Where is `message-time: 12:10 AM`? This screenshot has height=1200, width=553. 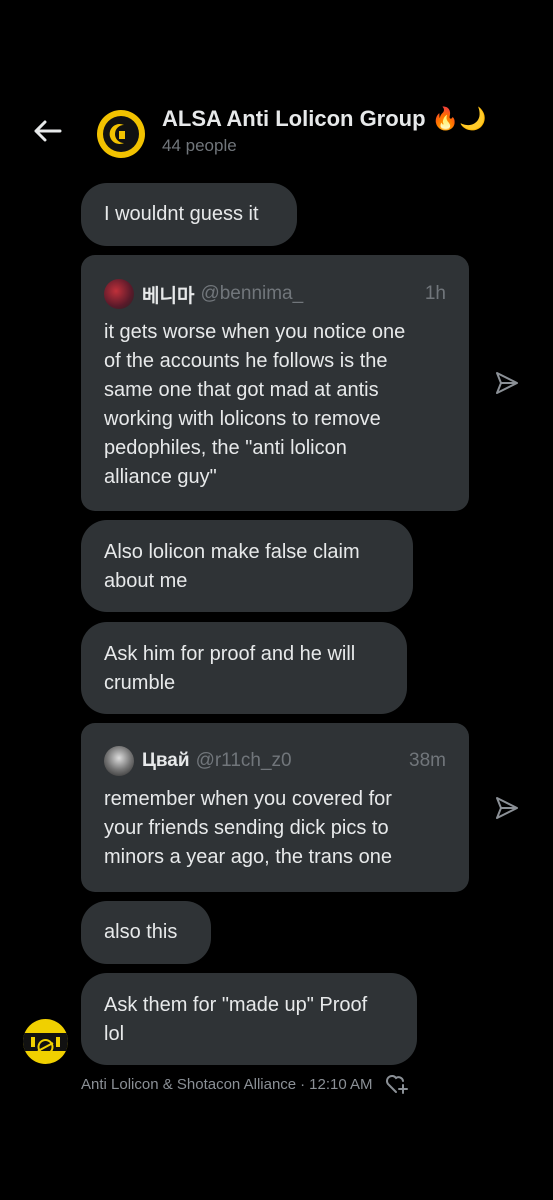
message-time: 12:10 AM is located at coordinates (341, 1084).